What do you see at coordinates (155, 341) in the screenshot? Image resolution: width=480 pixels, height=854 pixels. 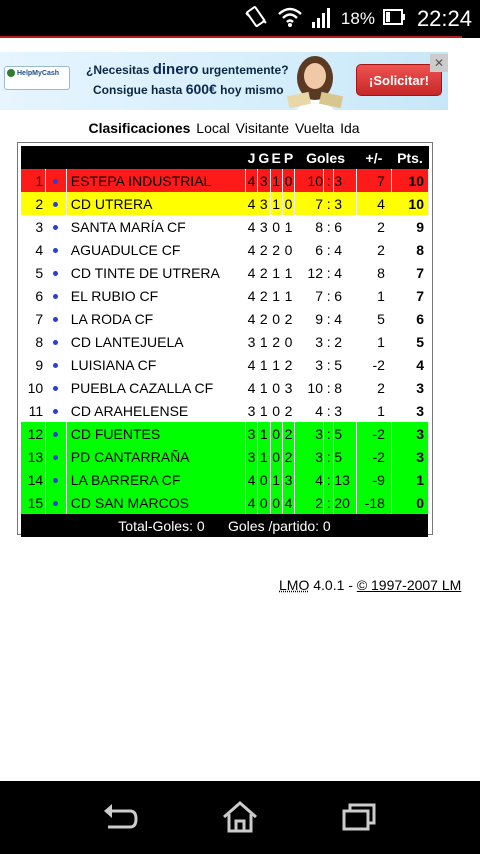 I see `row-team: CD LANTEJUELA` at bounding box center [155, 341].